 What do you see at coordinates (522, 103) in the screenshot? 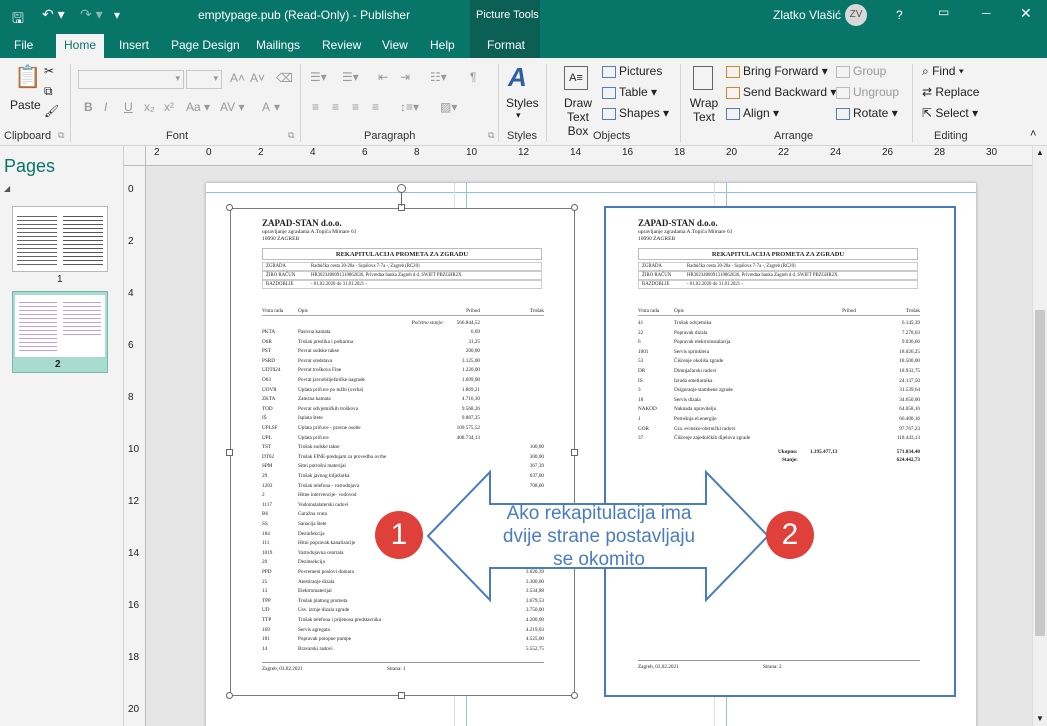
I see `styles-button: Styles` at bounding box center [522, 103].